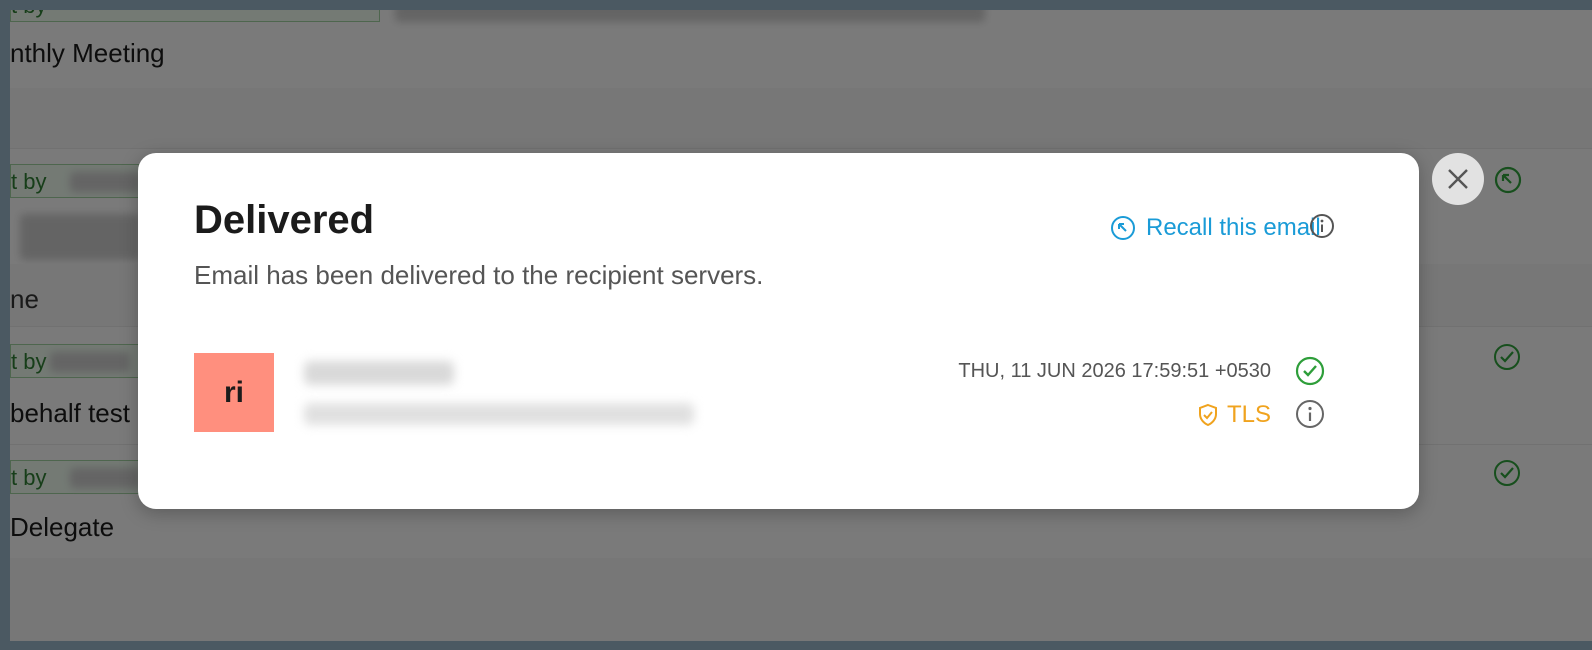  Describe the element at coordinates (1310, 416) in the screenshot. I see `tls-info-icon` at that location.